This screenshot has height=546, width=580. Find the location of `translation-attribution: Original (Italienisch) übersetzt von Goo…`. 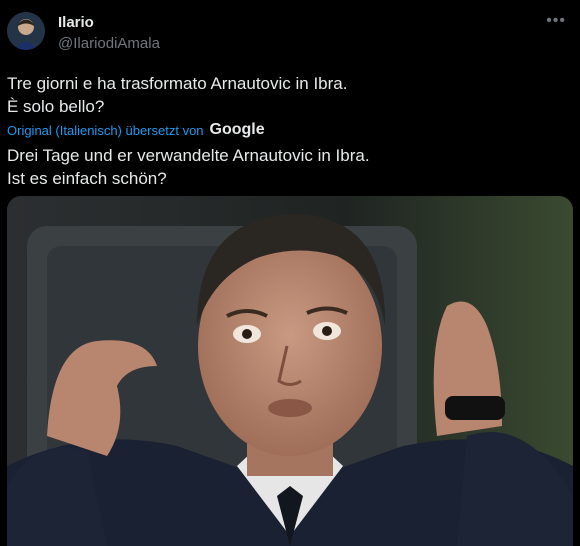

translation-attribution: Original (Italienisch) übersetzt von Goo… is located at coordinates (136, 130).